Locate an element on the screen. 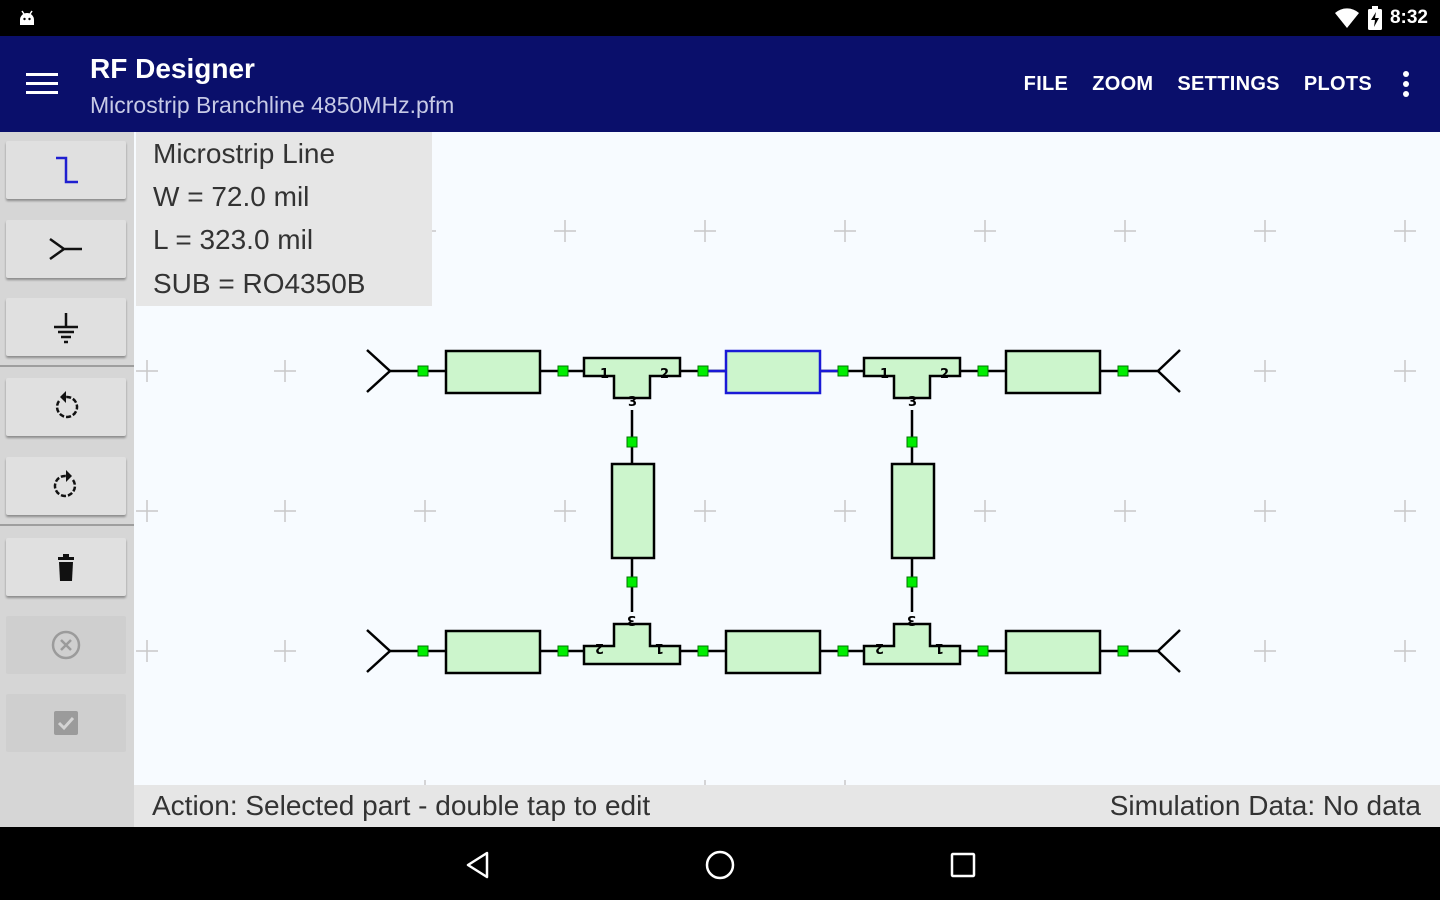 The width and height of the screenshot is (1440, 900). app-title: RF Designer is located at coordinates (172, 68).